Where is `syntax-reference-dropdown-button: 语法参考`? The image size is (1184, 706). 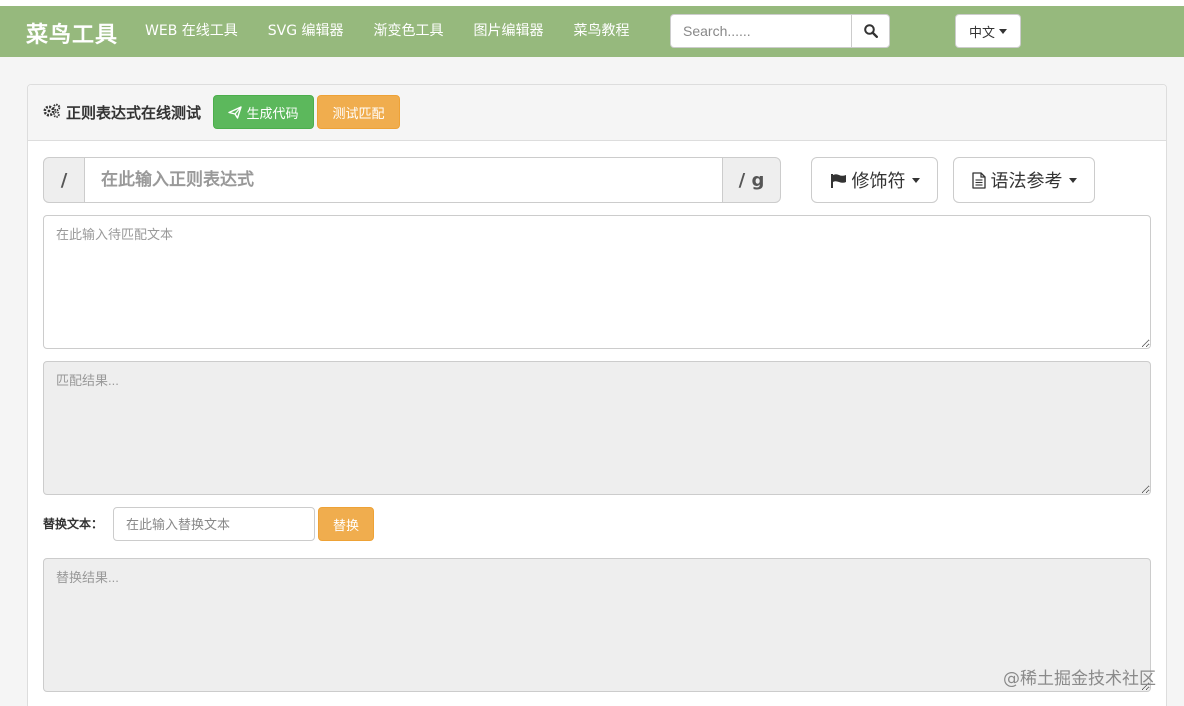 syntax-reference-dropdown-button: 语法参考 is located at coordinates (1024, 180).